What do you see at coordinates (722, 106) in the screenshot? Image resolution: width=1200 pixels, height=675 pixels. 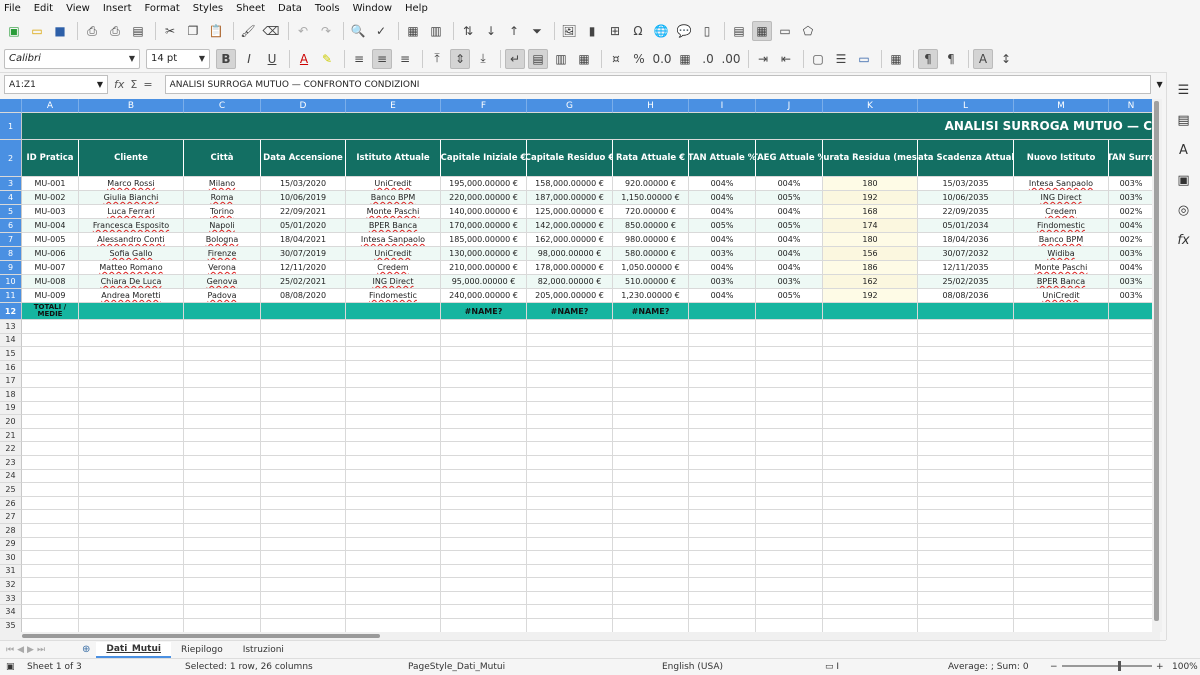 I see `column-header: I` at bounding box center [722, 106].